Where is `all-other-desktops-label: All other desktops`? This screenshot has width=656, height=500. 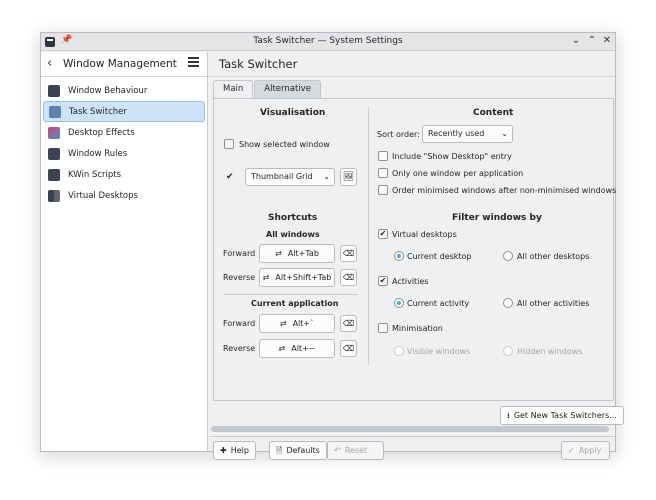 all-other-desktops-label: All other desktops is located at coordinates (553, 256).